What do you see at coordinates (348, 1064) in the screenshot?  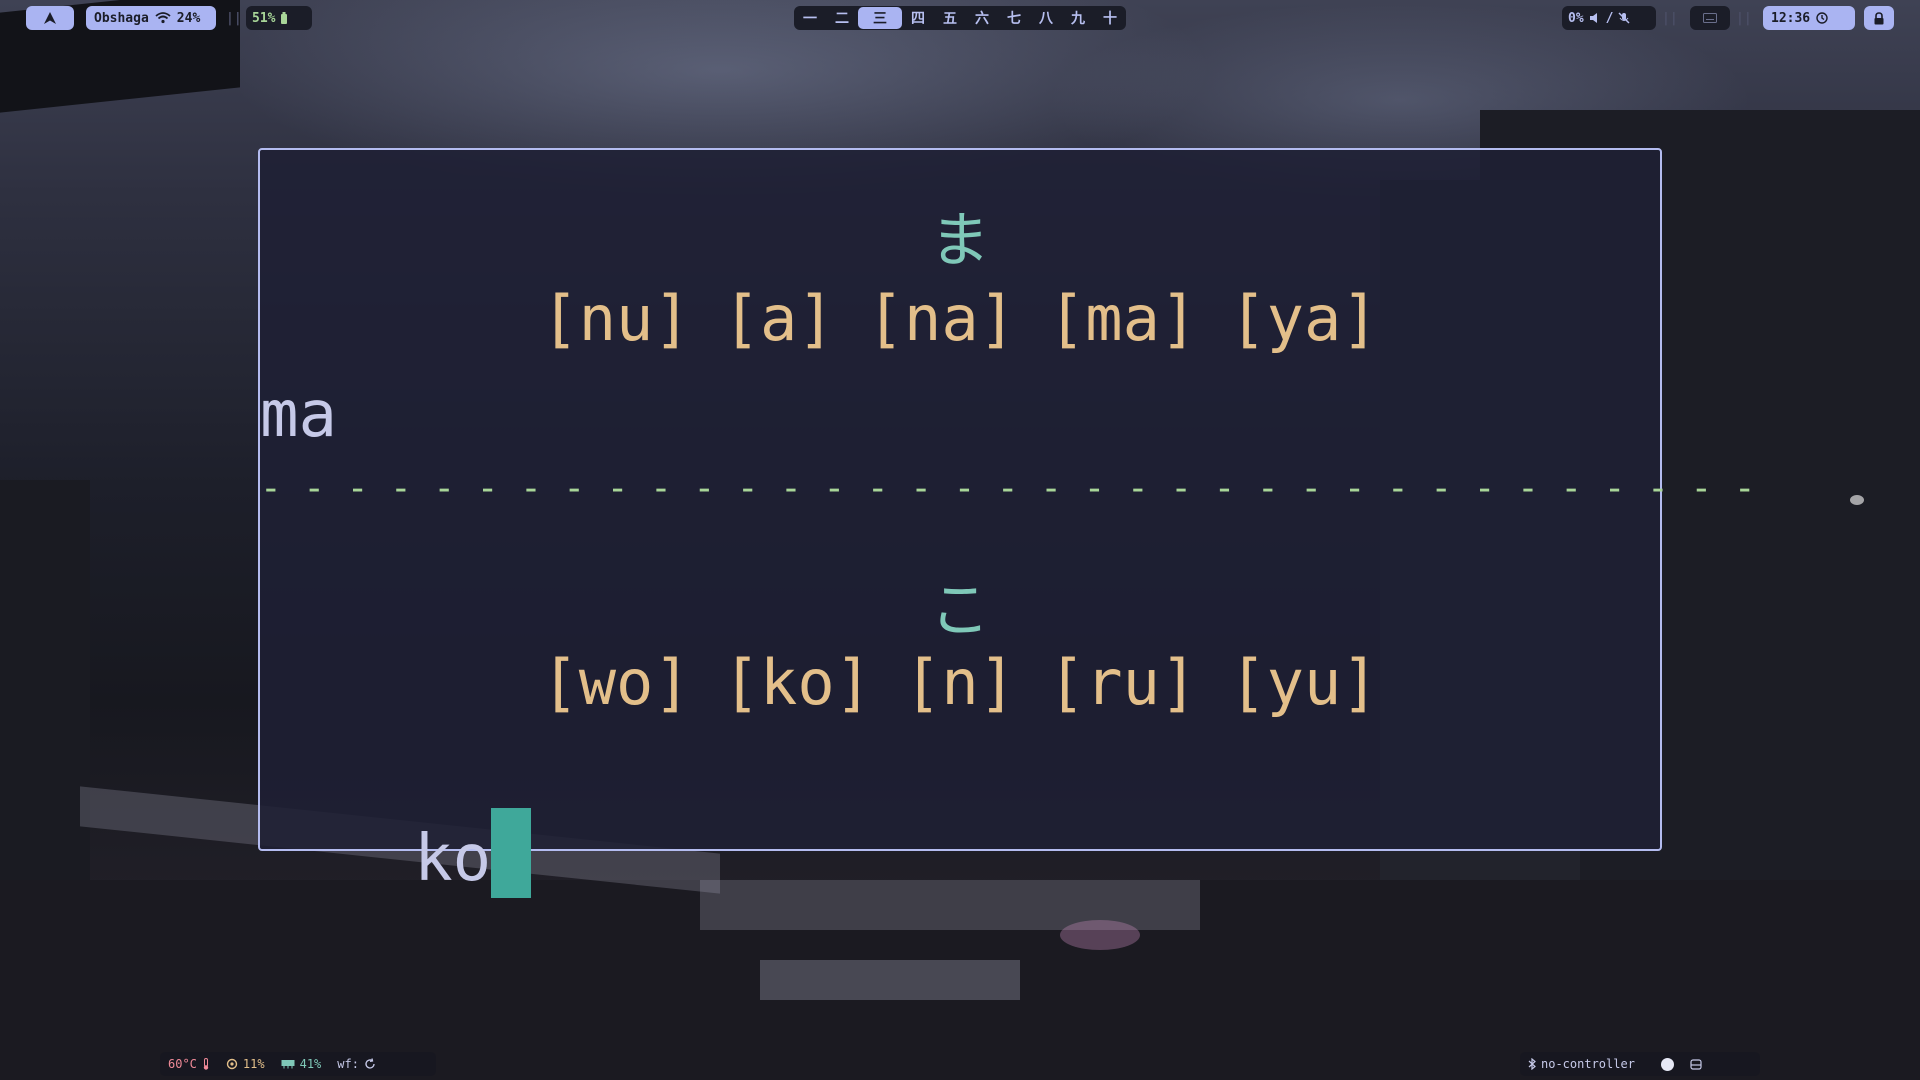 I see `wf-label: wf:` at bounding box center [348, 1064].